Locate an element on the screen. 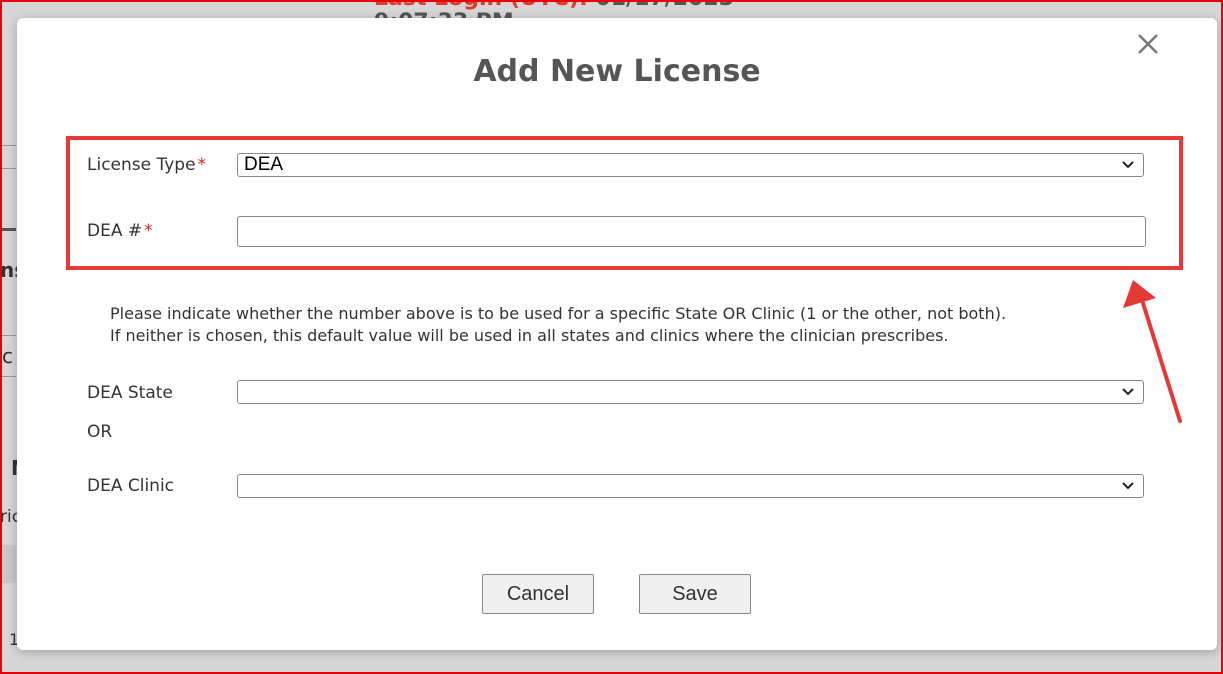  save-button: Save is located at coordinates (695, 594).